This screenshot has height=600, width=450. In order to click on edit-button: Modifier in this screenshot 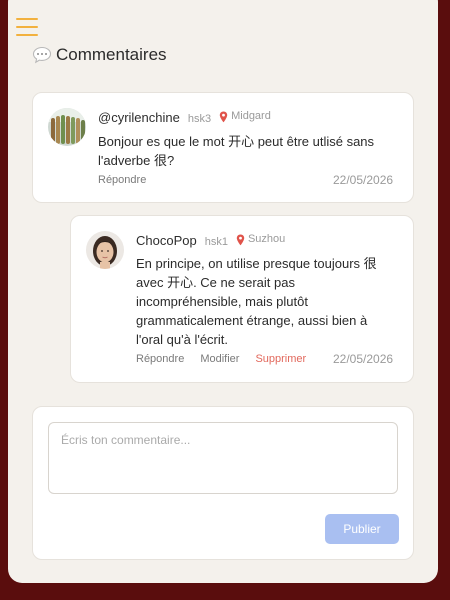, I will do `click(219, 359)`.